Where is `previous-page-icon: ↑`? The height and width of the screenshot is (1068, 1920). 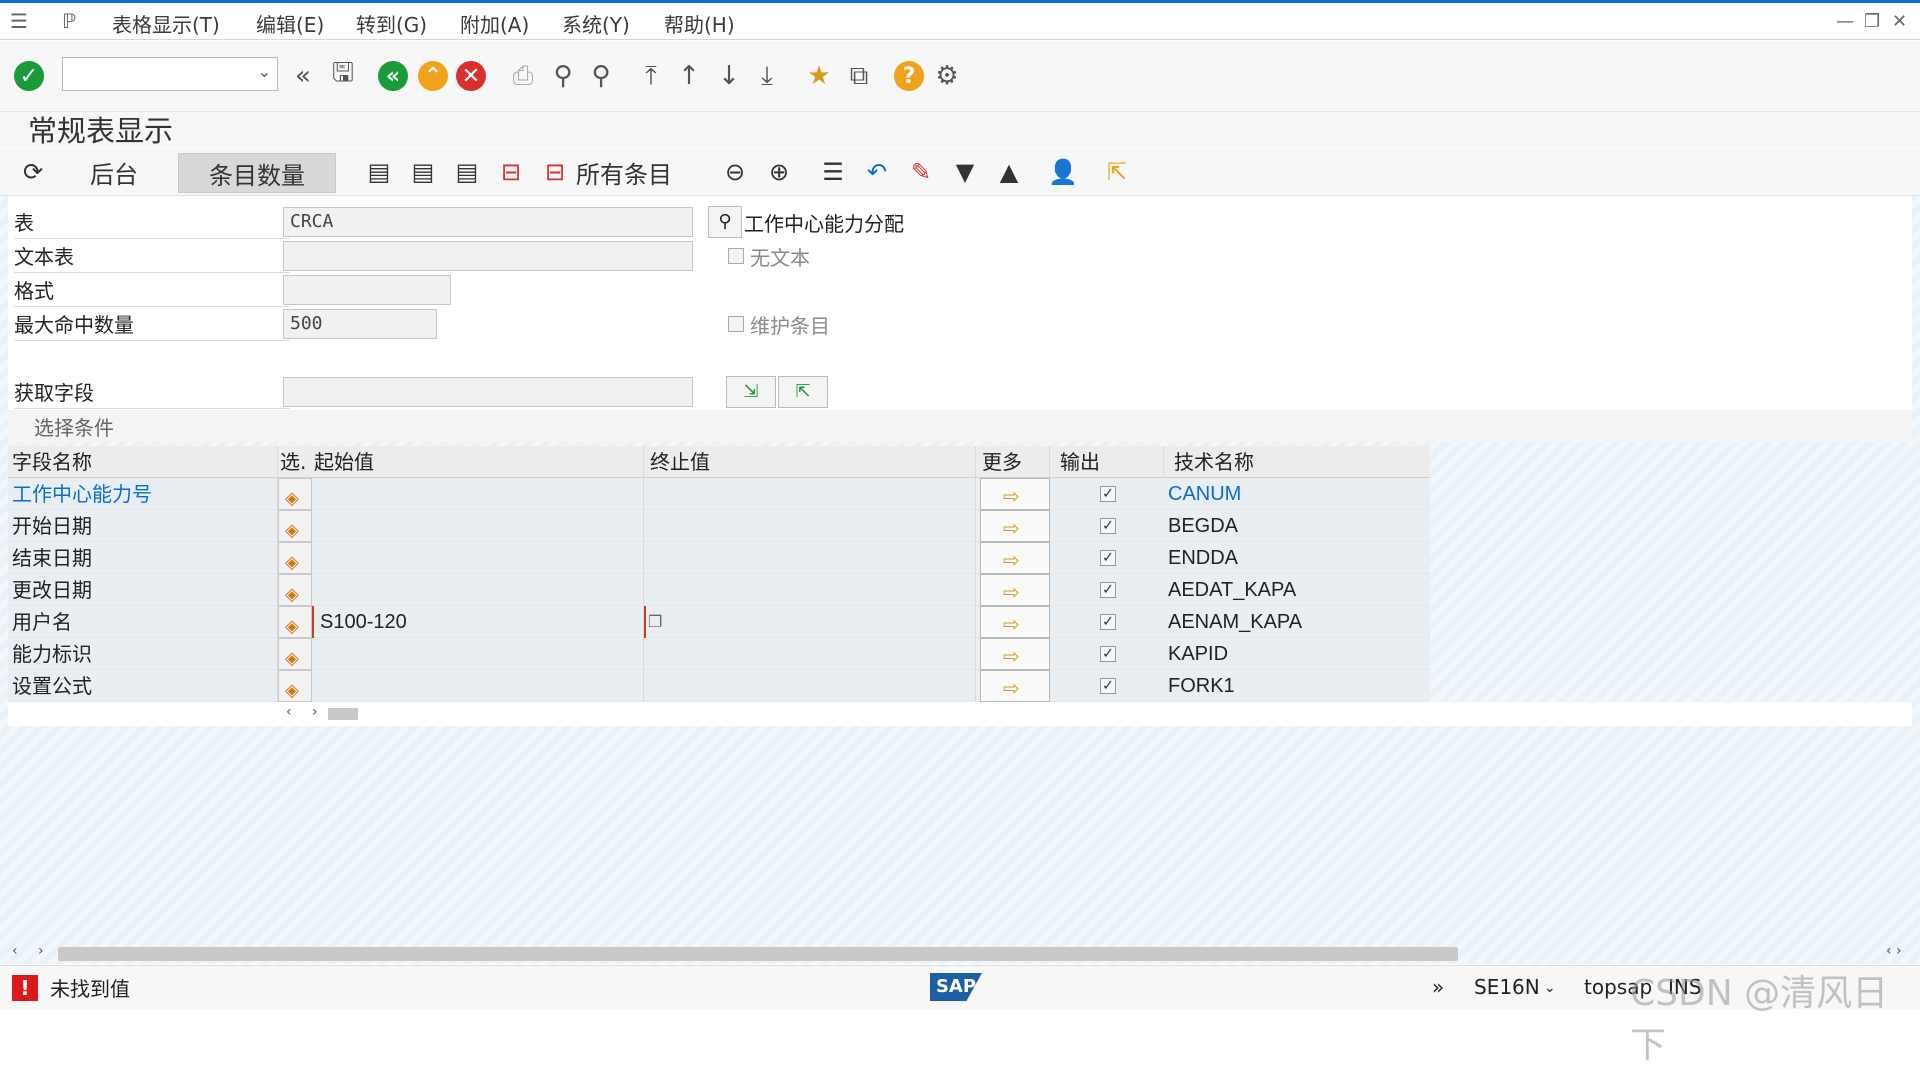
previous-page-icon: ↑ is located at coordinates (689, 76).